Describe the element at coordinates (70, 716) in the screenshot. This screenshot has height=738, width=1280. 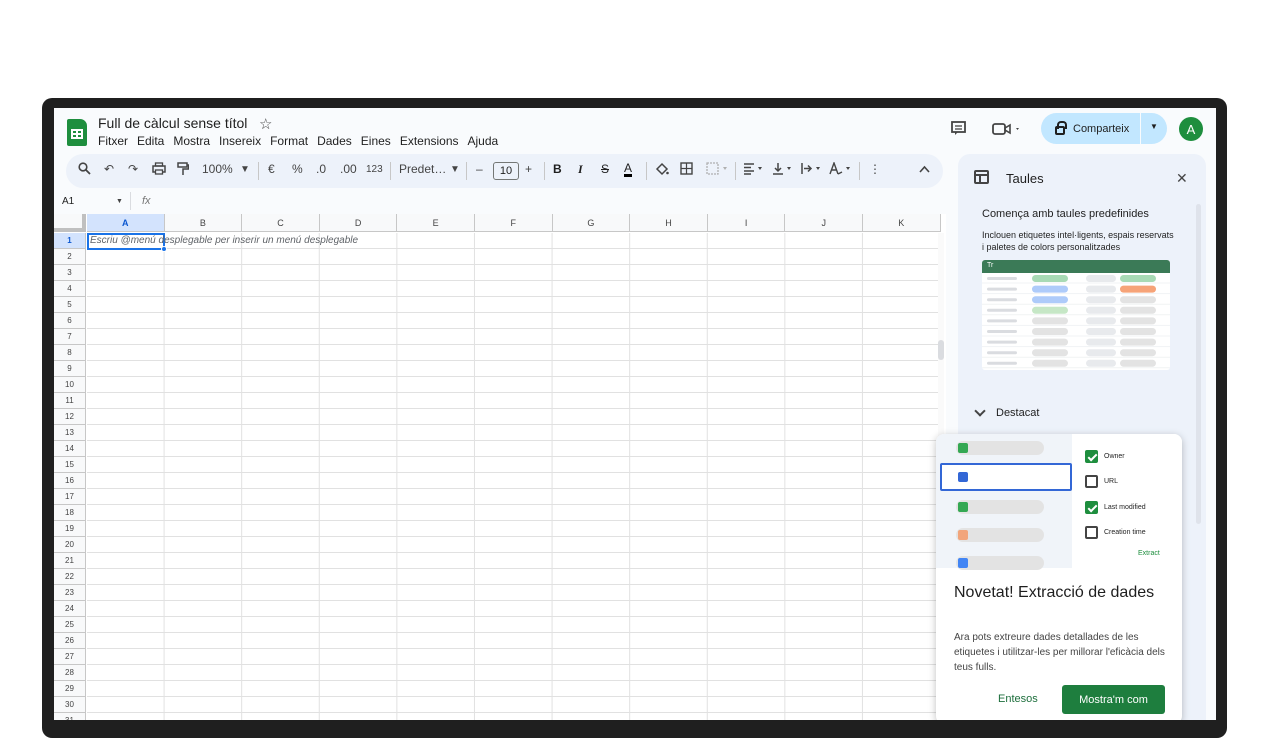
I see `row-header: 31` at that location.